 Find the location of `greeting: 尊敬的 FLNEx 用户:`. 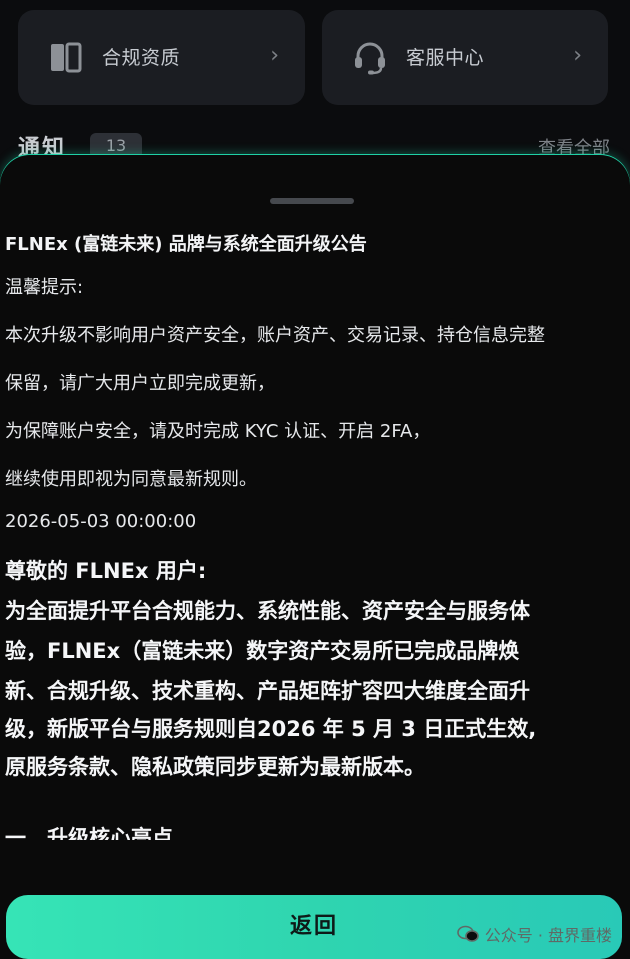

greeting: 尊敬的 FLNEx 用户: is located at coordinates (106, 571).